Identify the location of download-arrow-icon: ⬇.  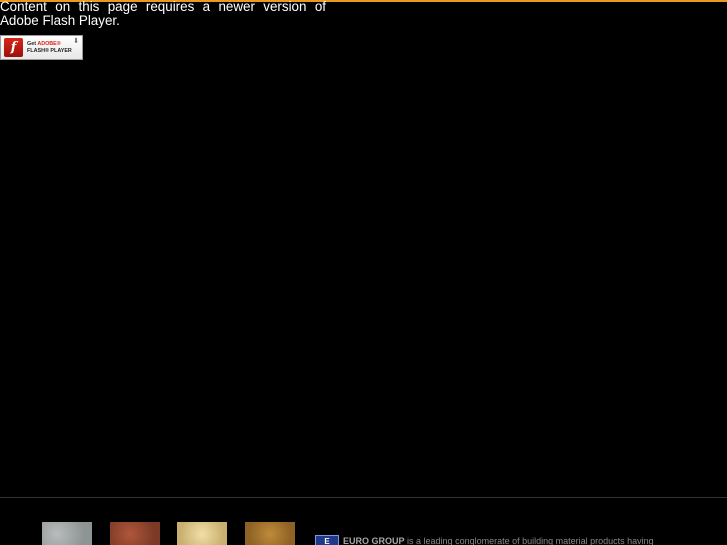
(76, 41).